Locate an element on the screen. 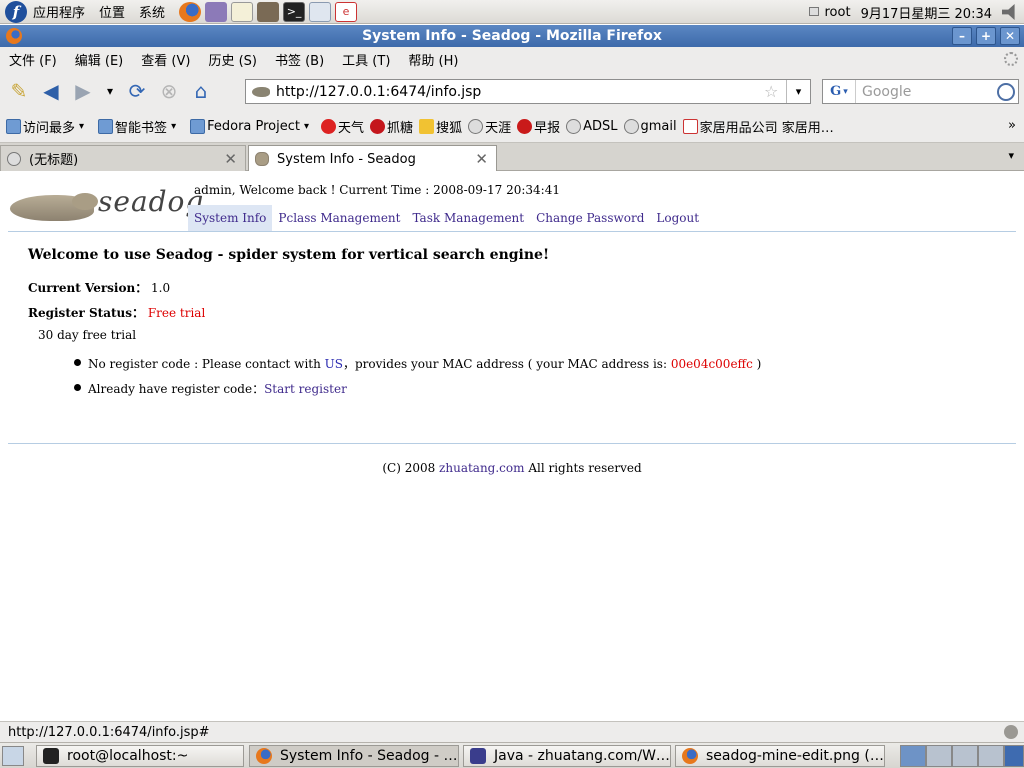  bookmark-label: ADSL is located at coordinates (600, 126).